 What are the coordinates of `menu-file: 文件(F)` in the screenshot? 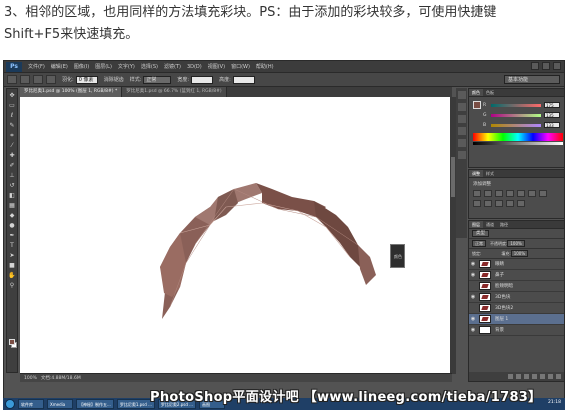 It's located at (36, 66).